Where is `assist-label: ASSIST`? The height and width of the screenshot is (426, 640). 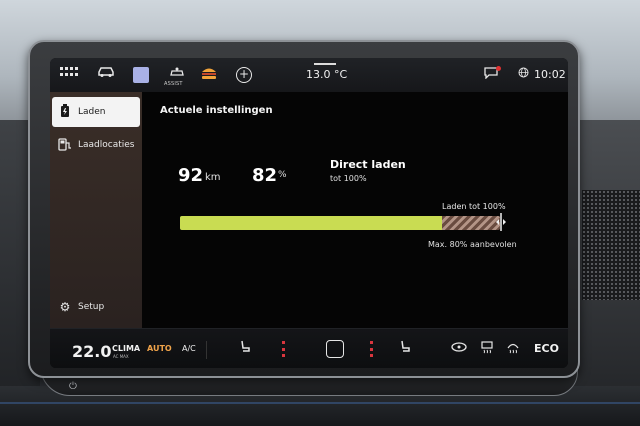
assist-label: ASSIST is located at coordinates (173, 84).